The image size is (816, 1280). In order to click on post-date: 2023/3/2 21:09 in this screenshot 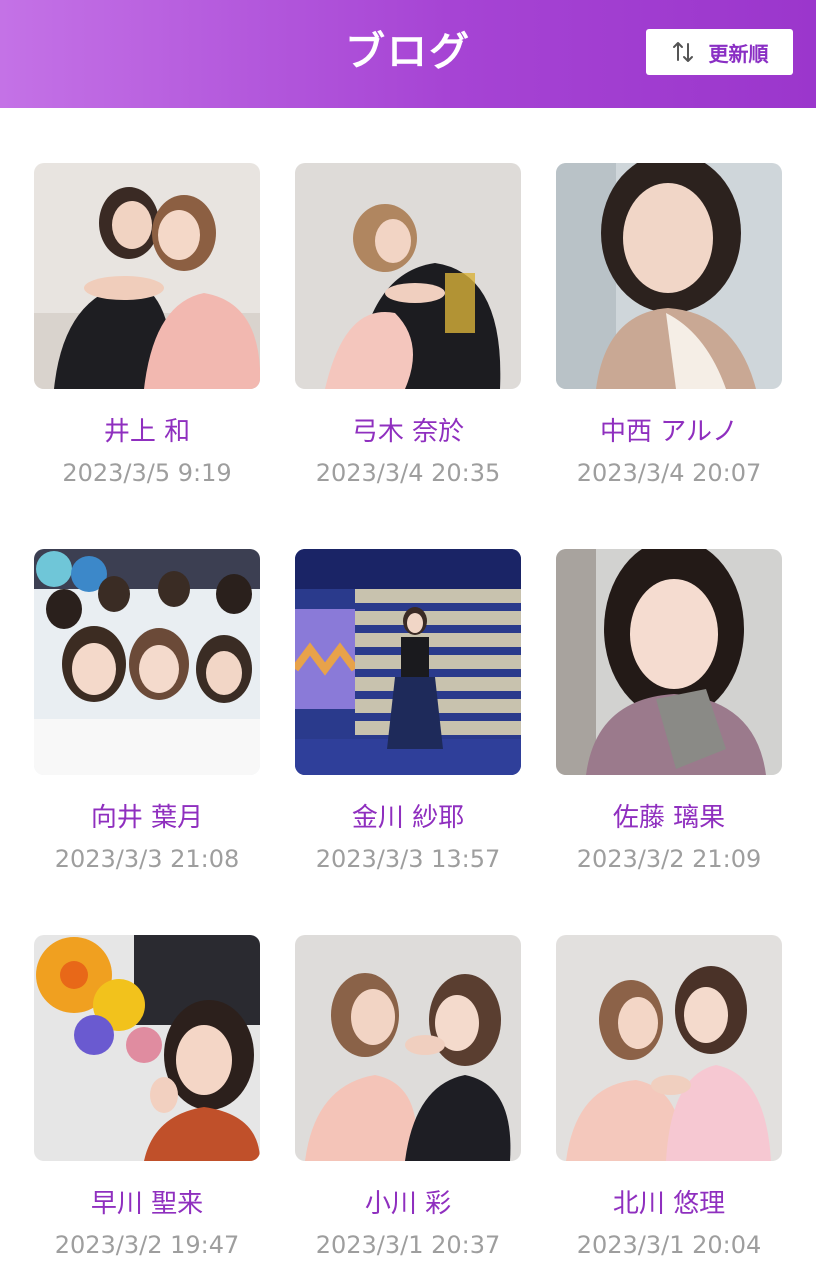, I will do `click(669, 859)`.